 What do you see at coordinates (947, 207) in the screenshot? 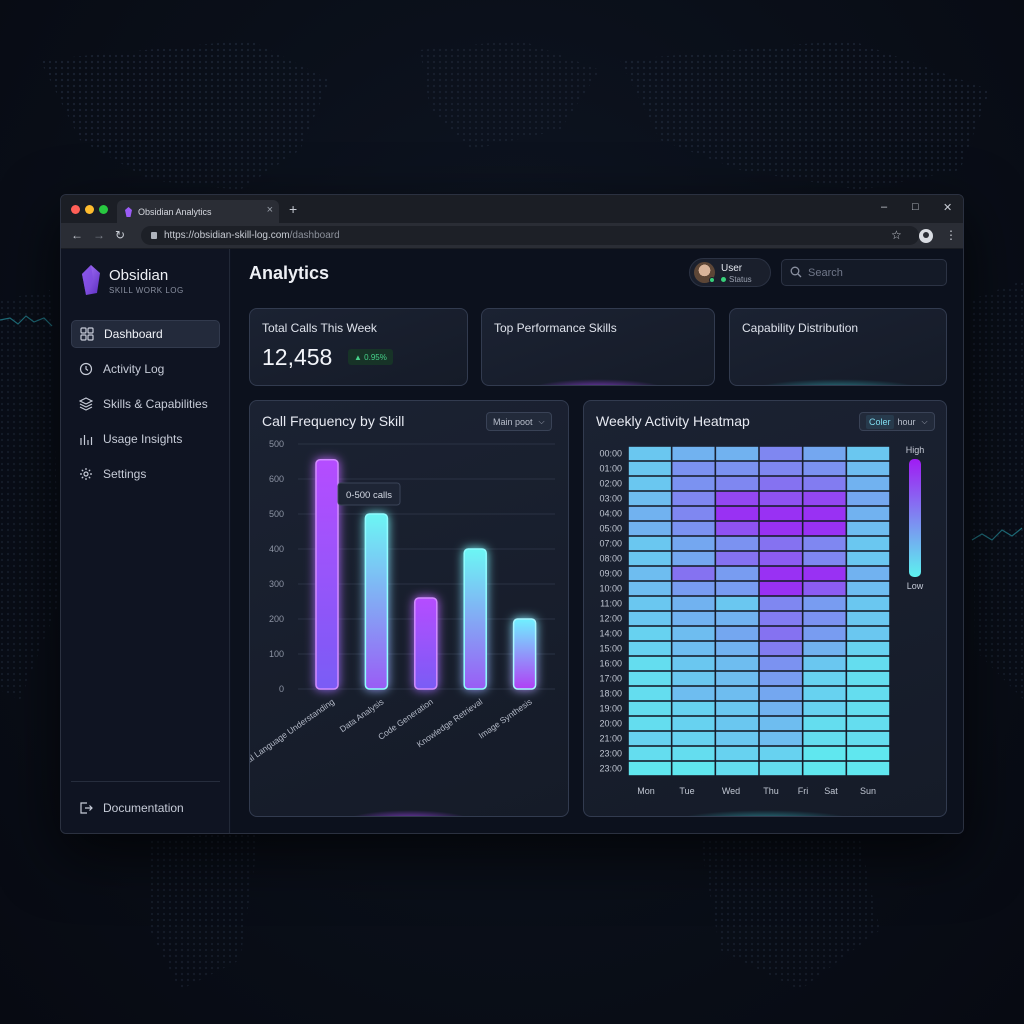
I see `close-icon: ✕` at bounding box center [947, 207].